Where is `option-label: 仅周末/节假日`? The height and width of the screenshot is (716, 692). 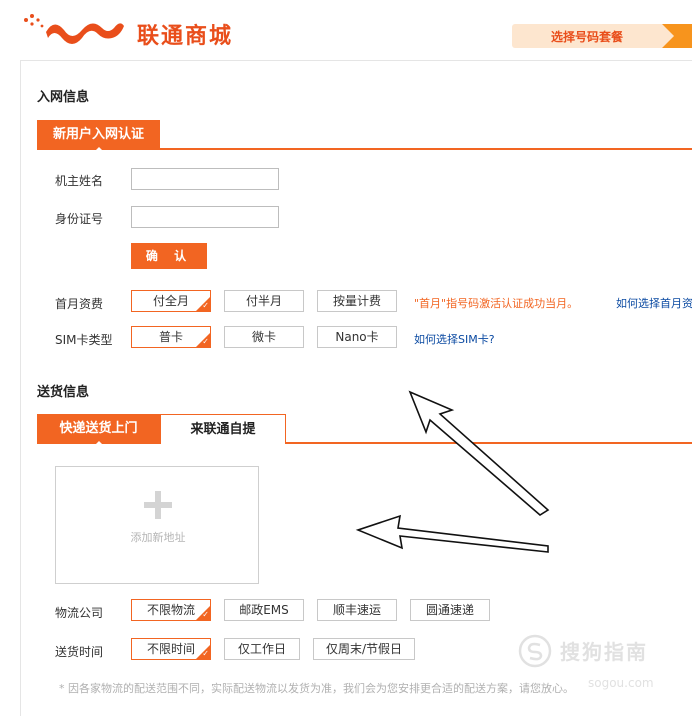 option-label: 仅周末/节假日 is located at coordinates (364, 649).